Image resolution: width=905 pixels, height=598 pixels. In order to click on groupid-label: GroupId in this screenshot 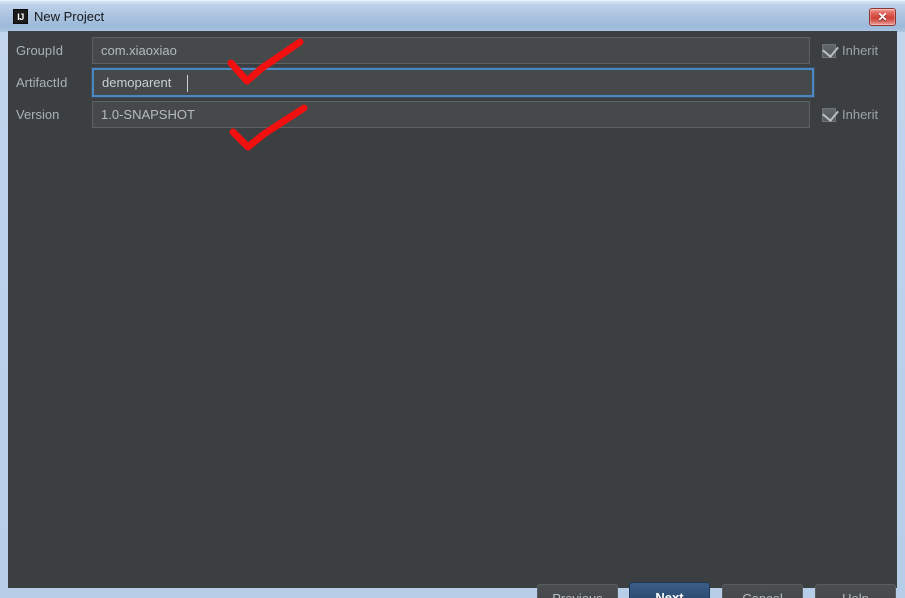, I will do `click(39, 50)`.